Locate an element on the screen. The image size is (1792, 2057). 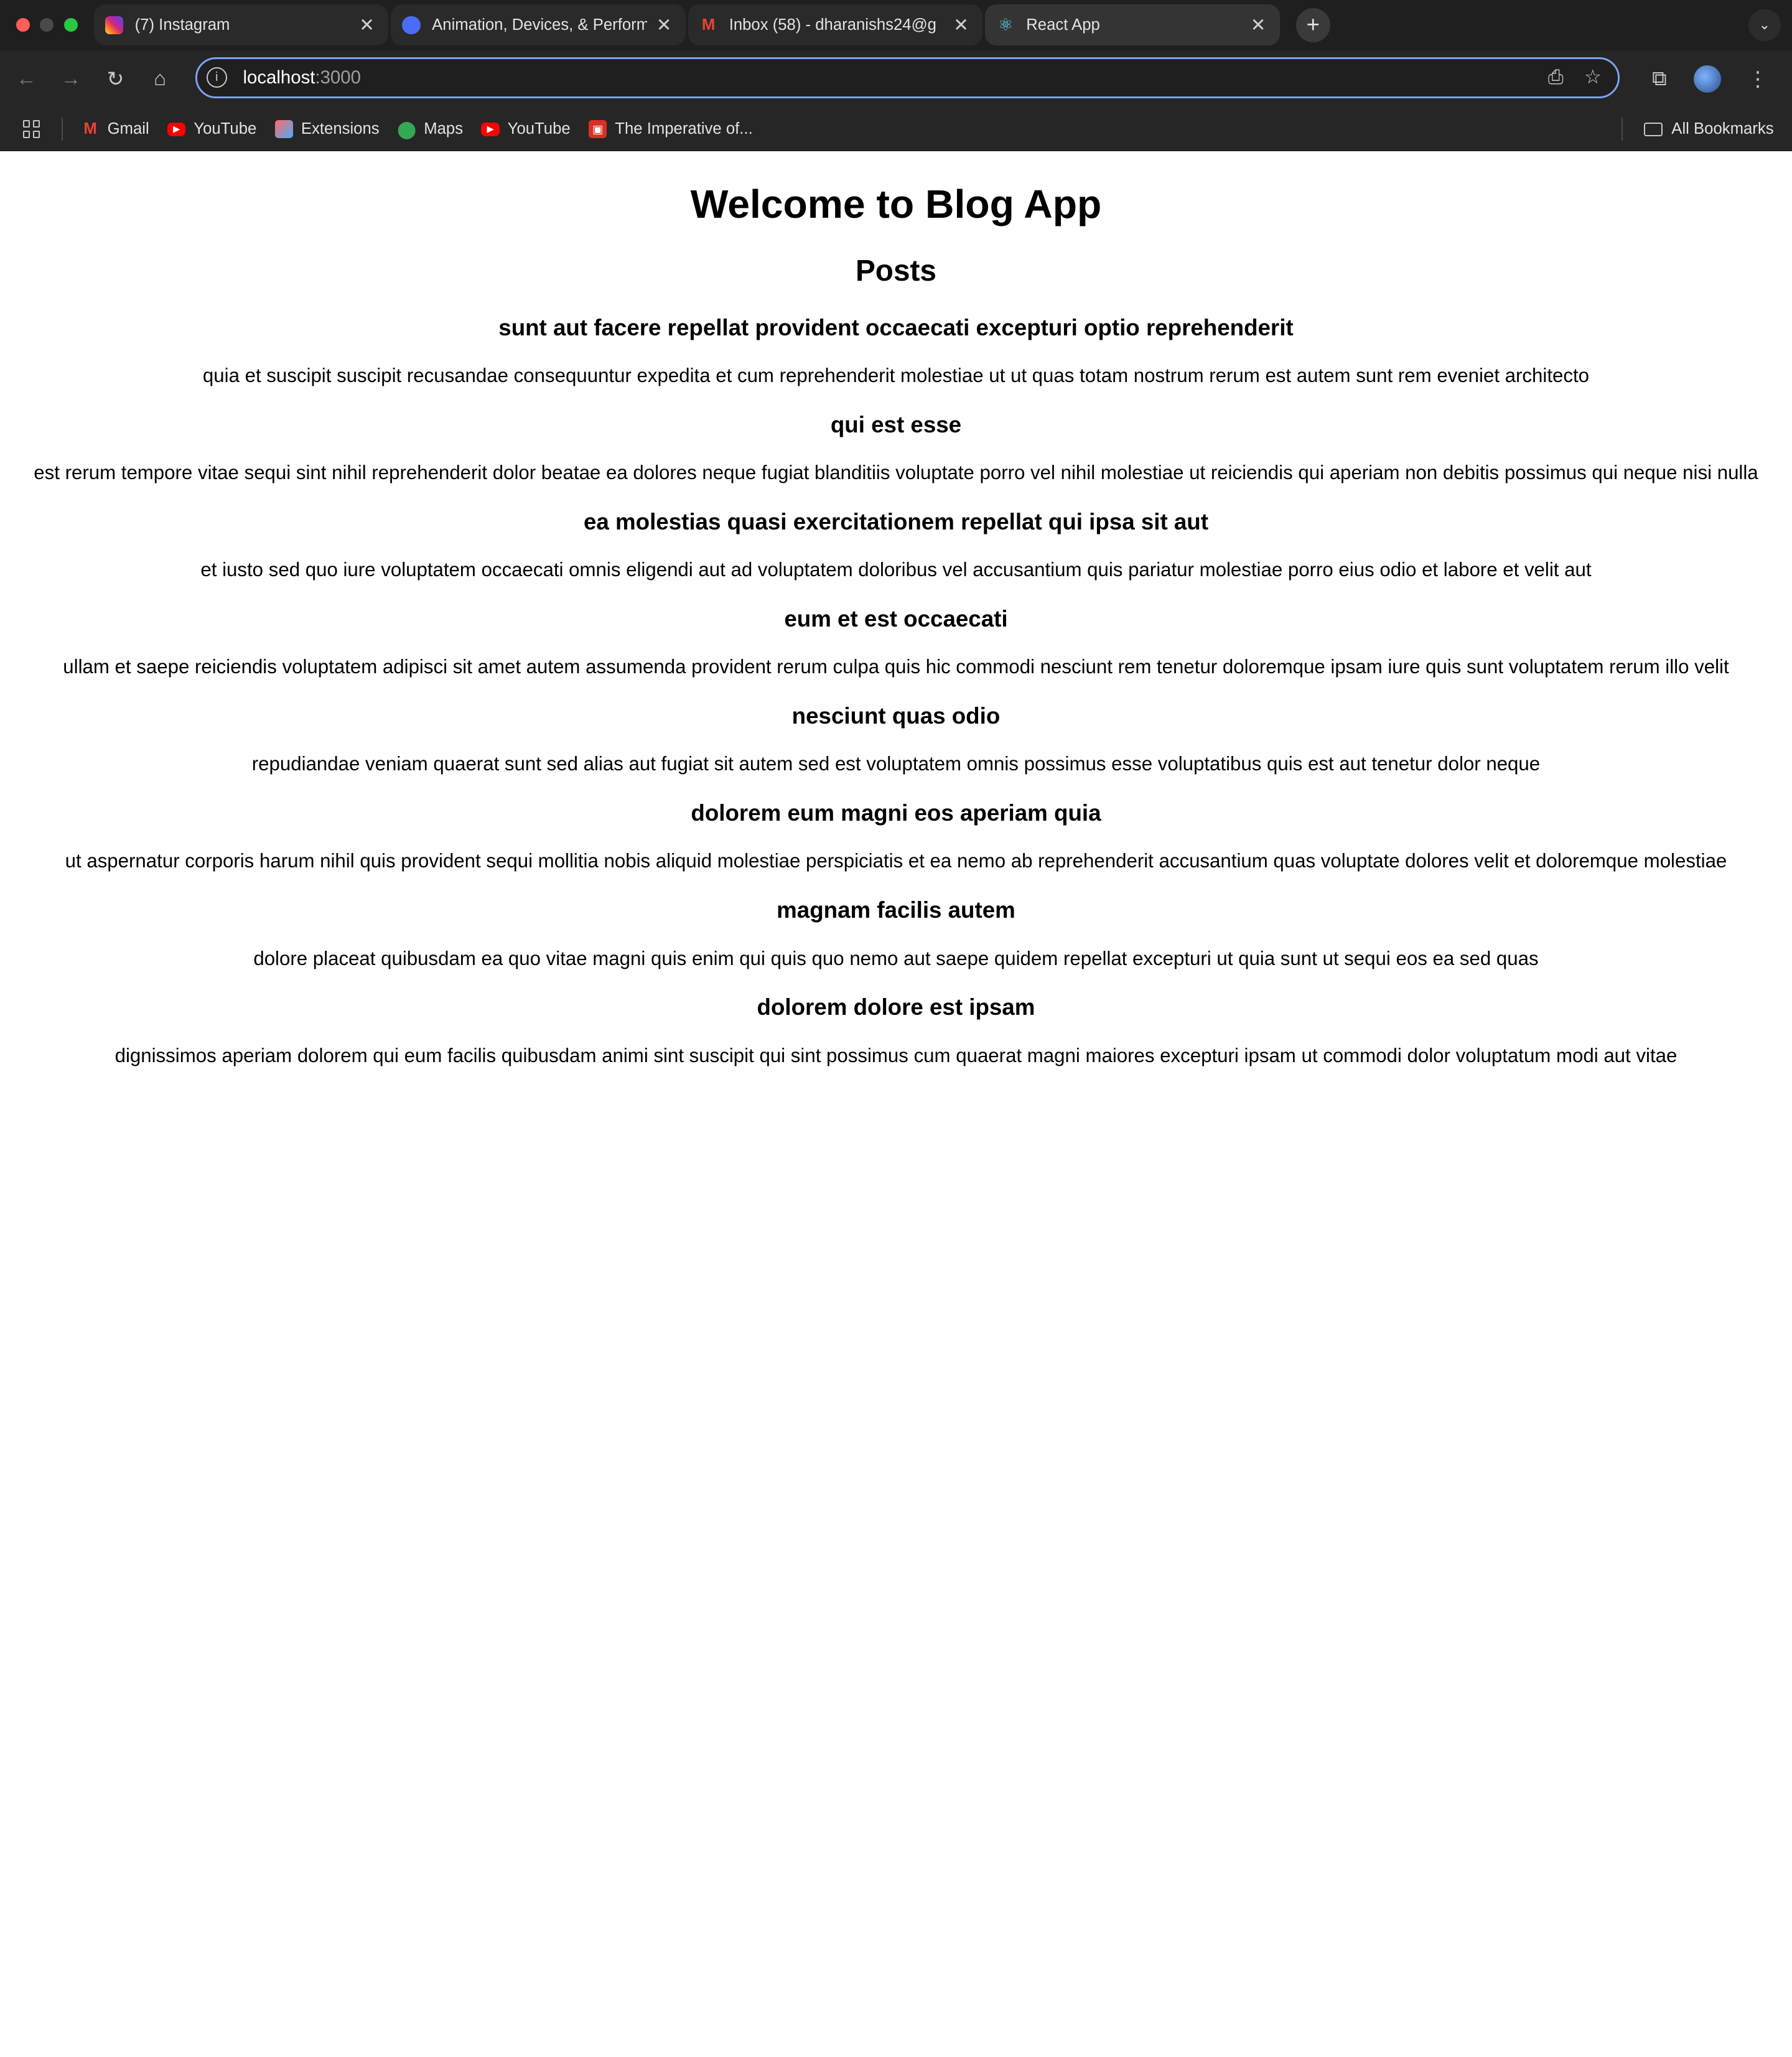
tab-title: Animation, Devices, & Perform is located at coordinates (539, 25).